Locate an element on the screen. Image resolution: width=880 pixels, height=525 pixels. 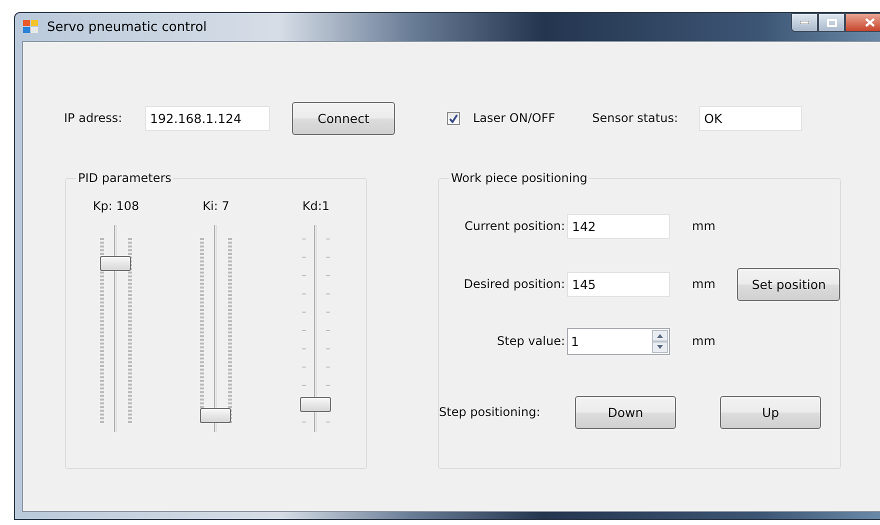
app-icon is located at coordinates (31, 27).